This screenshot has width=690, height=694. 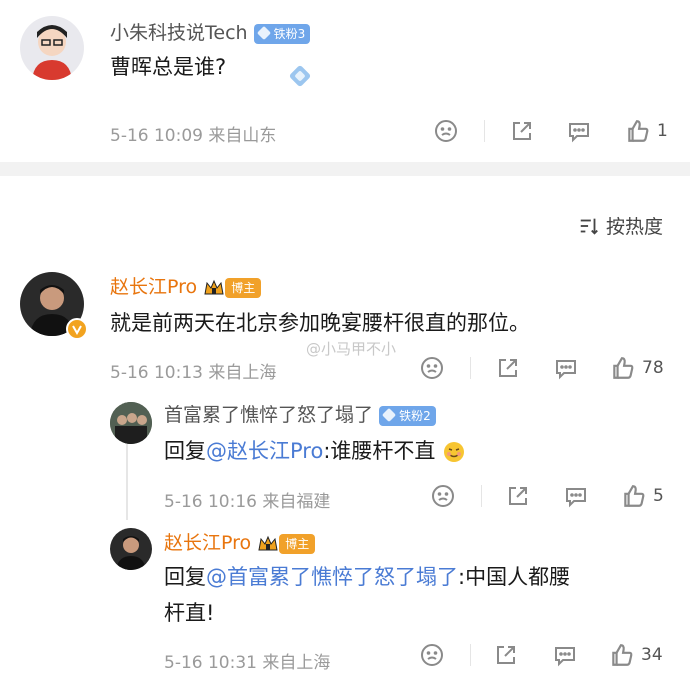 What do you see at coordinates (52, 48) in the screenshot?
I see `avatar-xiaozhu` at bounding box center [52, 48].